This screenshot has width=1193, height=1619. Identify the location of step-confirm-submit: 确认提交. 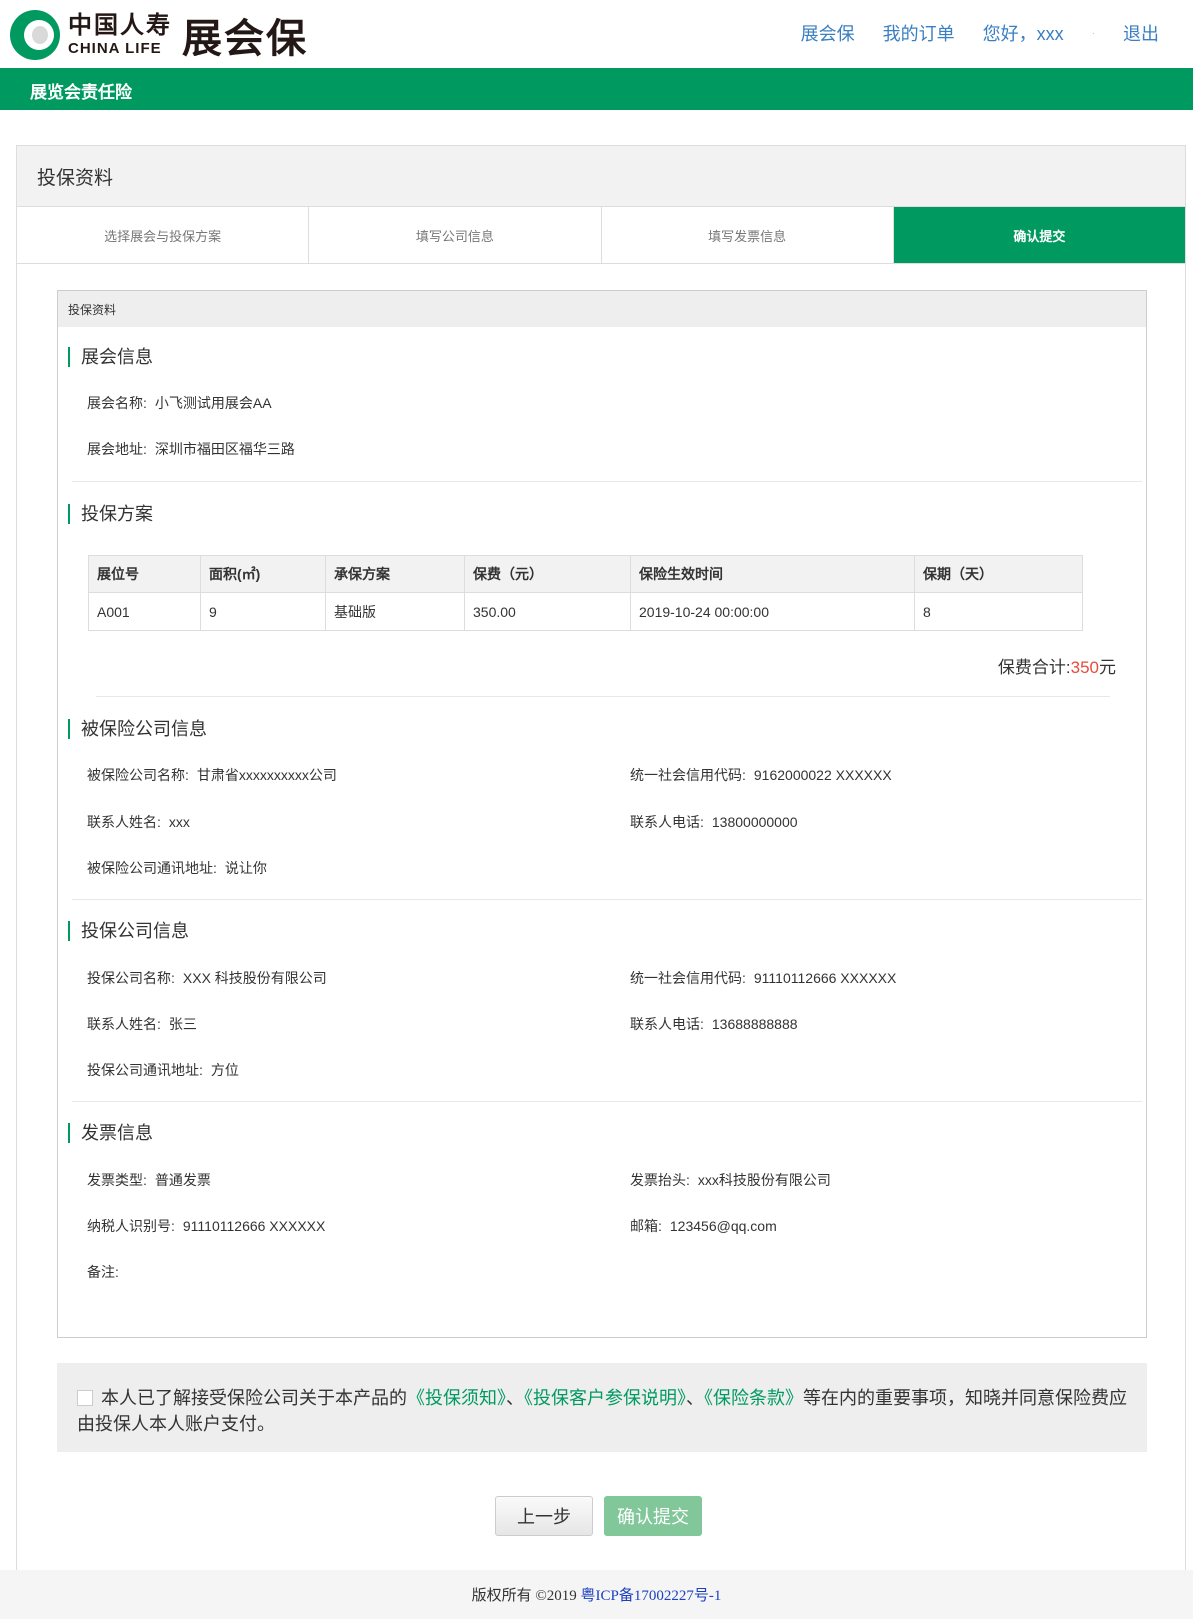
(1039, 235).